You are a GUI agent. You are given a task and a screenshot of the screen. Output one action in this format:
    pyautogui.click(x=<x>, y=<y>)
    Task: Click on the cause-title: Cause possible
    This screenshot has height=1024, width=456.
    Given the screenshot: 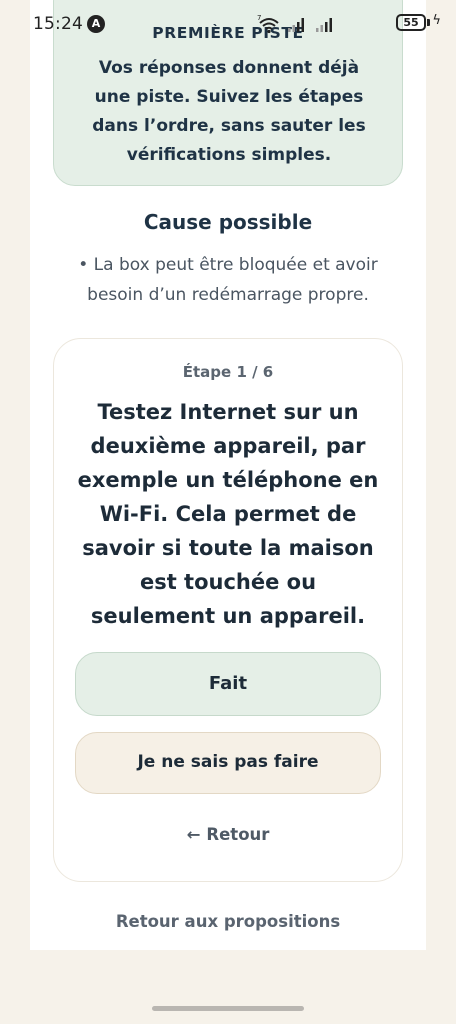 What is the action you would take?
    pyautogui.click(x=228, y=222)
    